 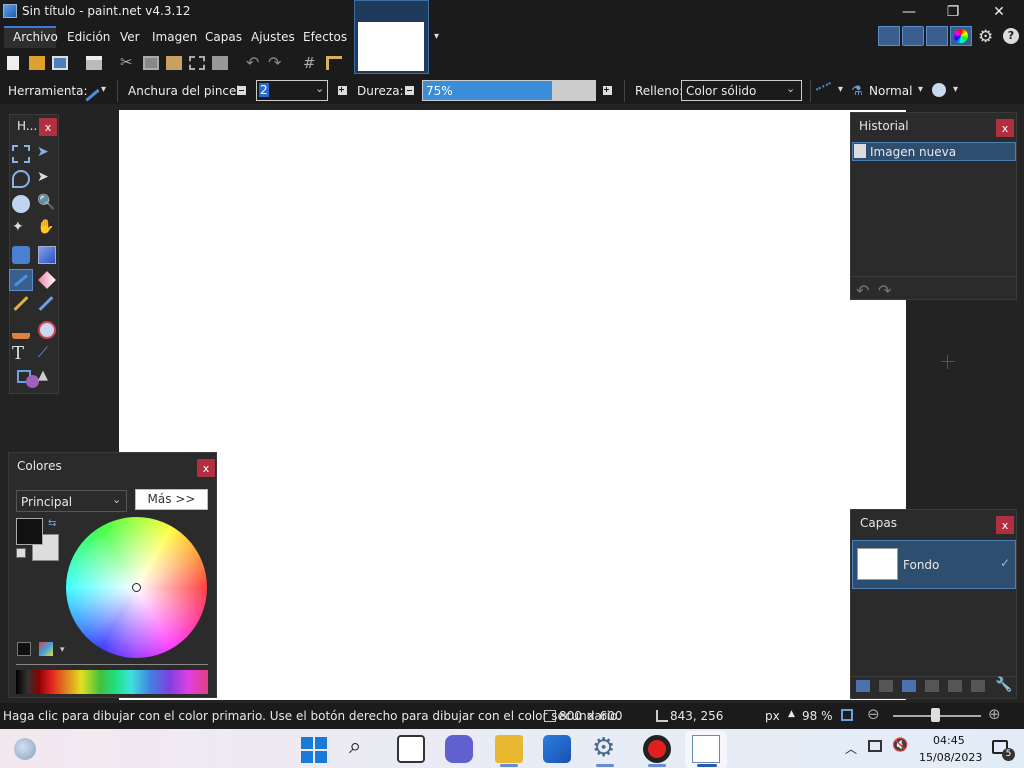 What do you see at coordinates (45, 227) in the screenshot?
I see `pan-hand-icon: ✋` at bounding box center [45, 227].